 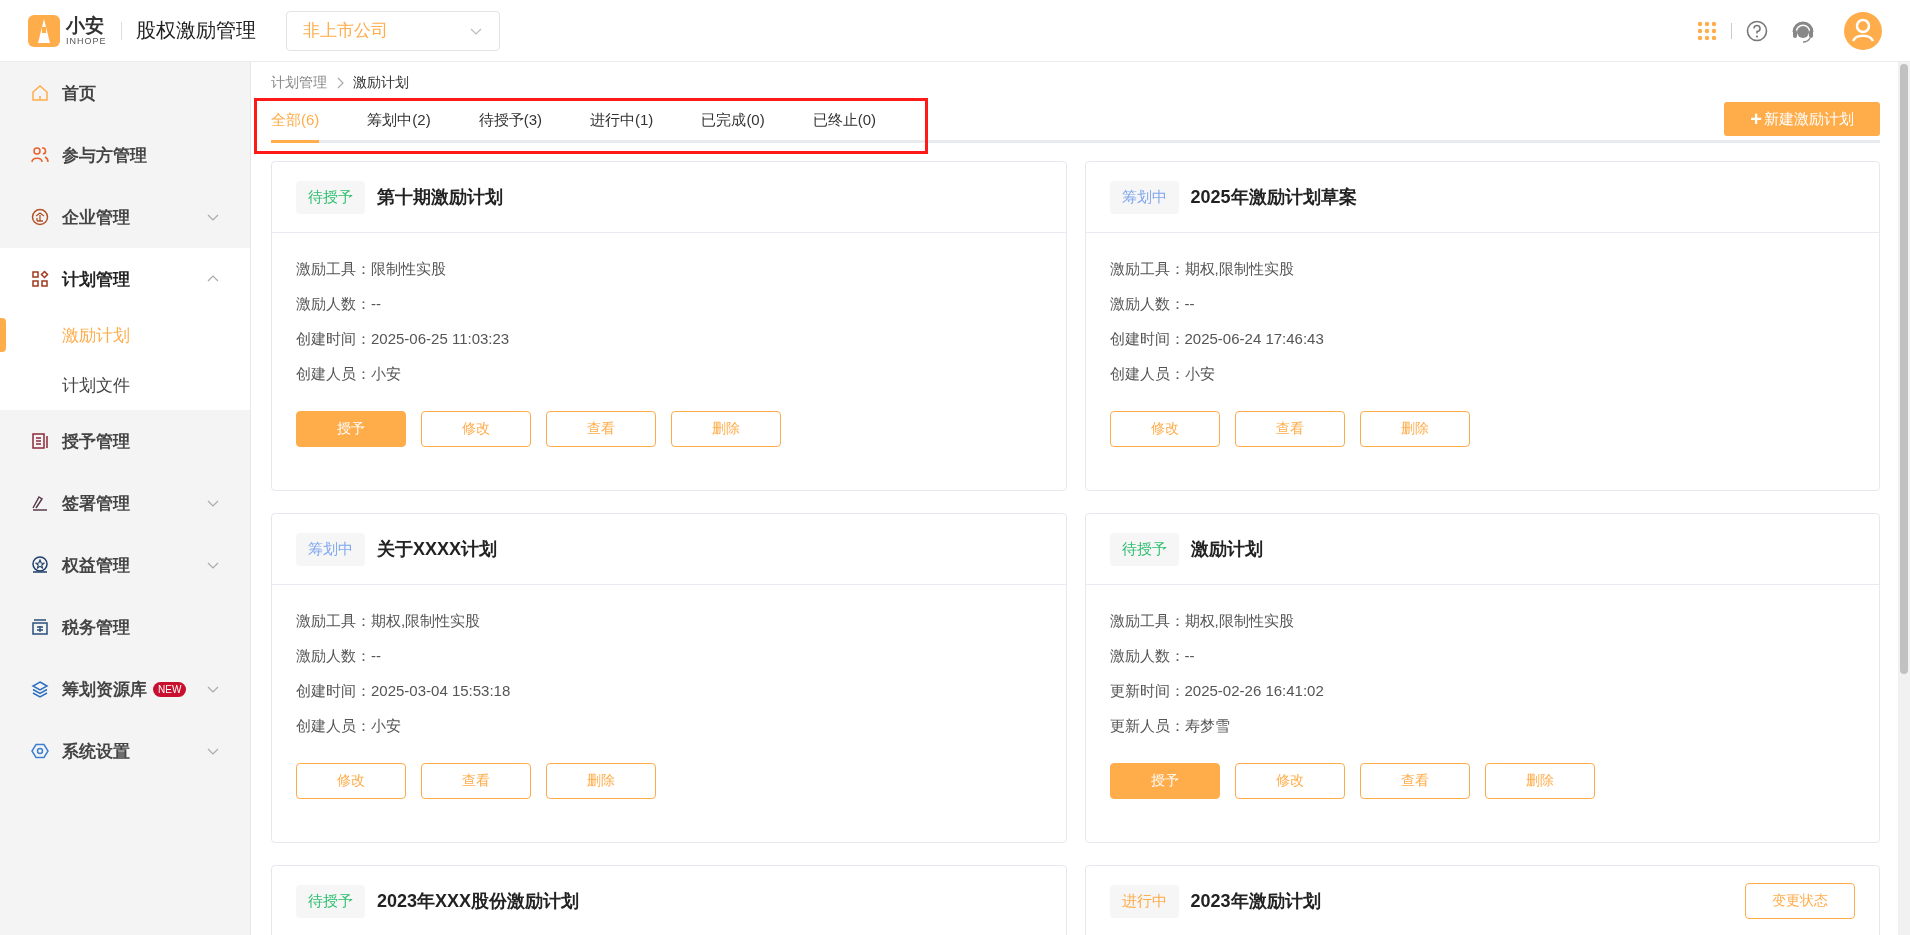 What do you see at coordinates (1802, 119) in the screenshot?
I see `new-plan-button: +新建激励计划` at bounding box center [1802, 119].